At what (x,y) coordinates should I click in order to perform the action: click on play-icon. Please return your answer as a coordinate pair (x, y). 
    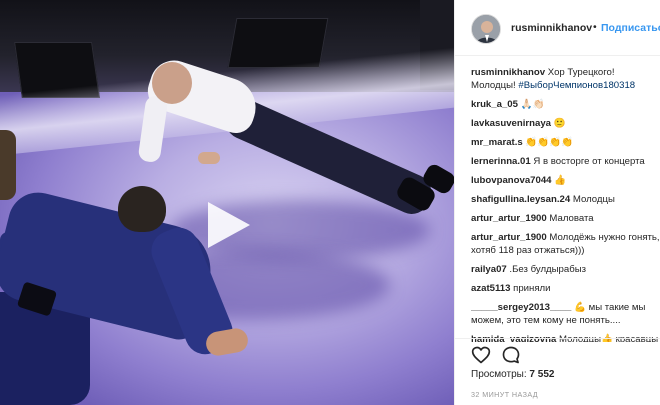
    Looking at the image, I should click on (227, 225).